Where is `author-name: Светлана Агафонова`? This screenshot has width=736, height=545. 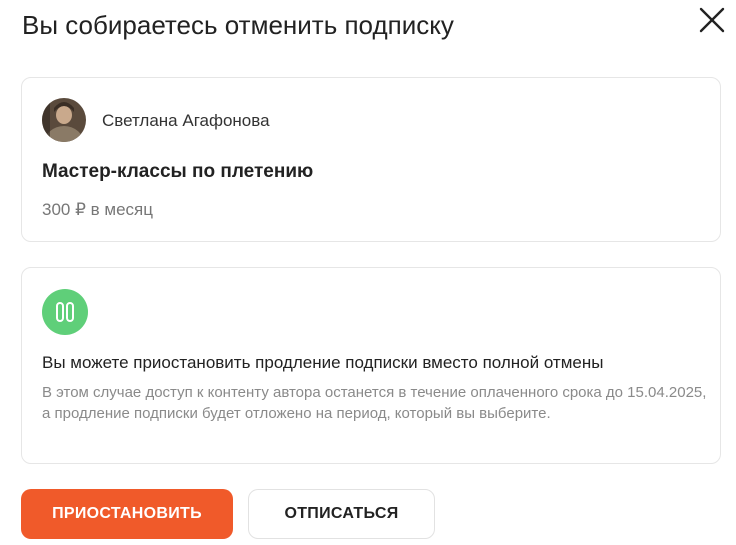
author-name: Светлана Агафонова is located at coordinates (186, 121).